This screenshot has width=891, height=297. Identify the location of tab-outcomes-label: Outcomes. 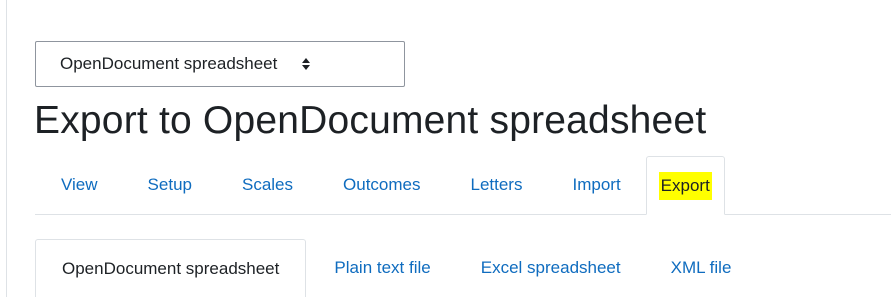
(382, 184).